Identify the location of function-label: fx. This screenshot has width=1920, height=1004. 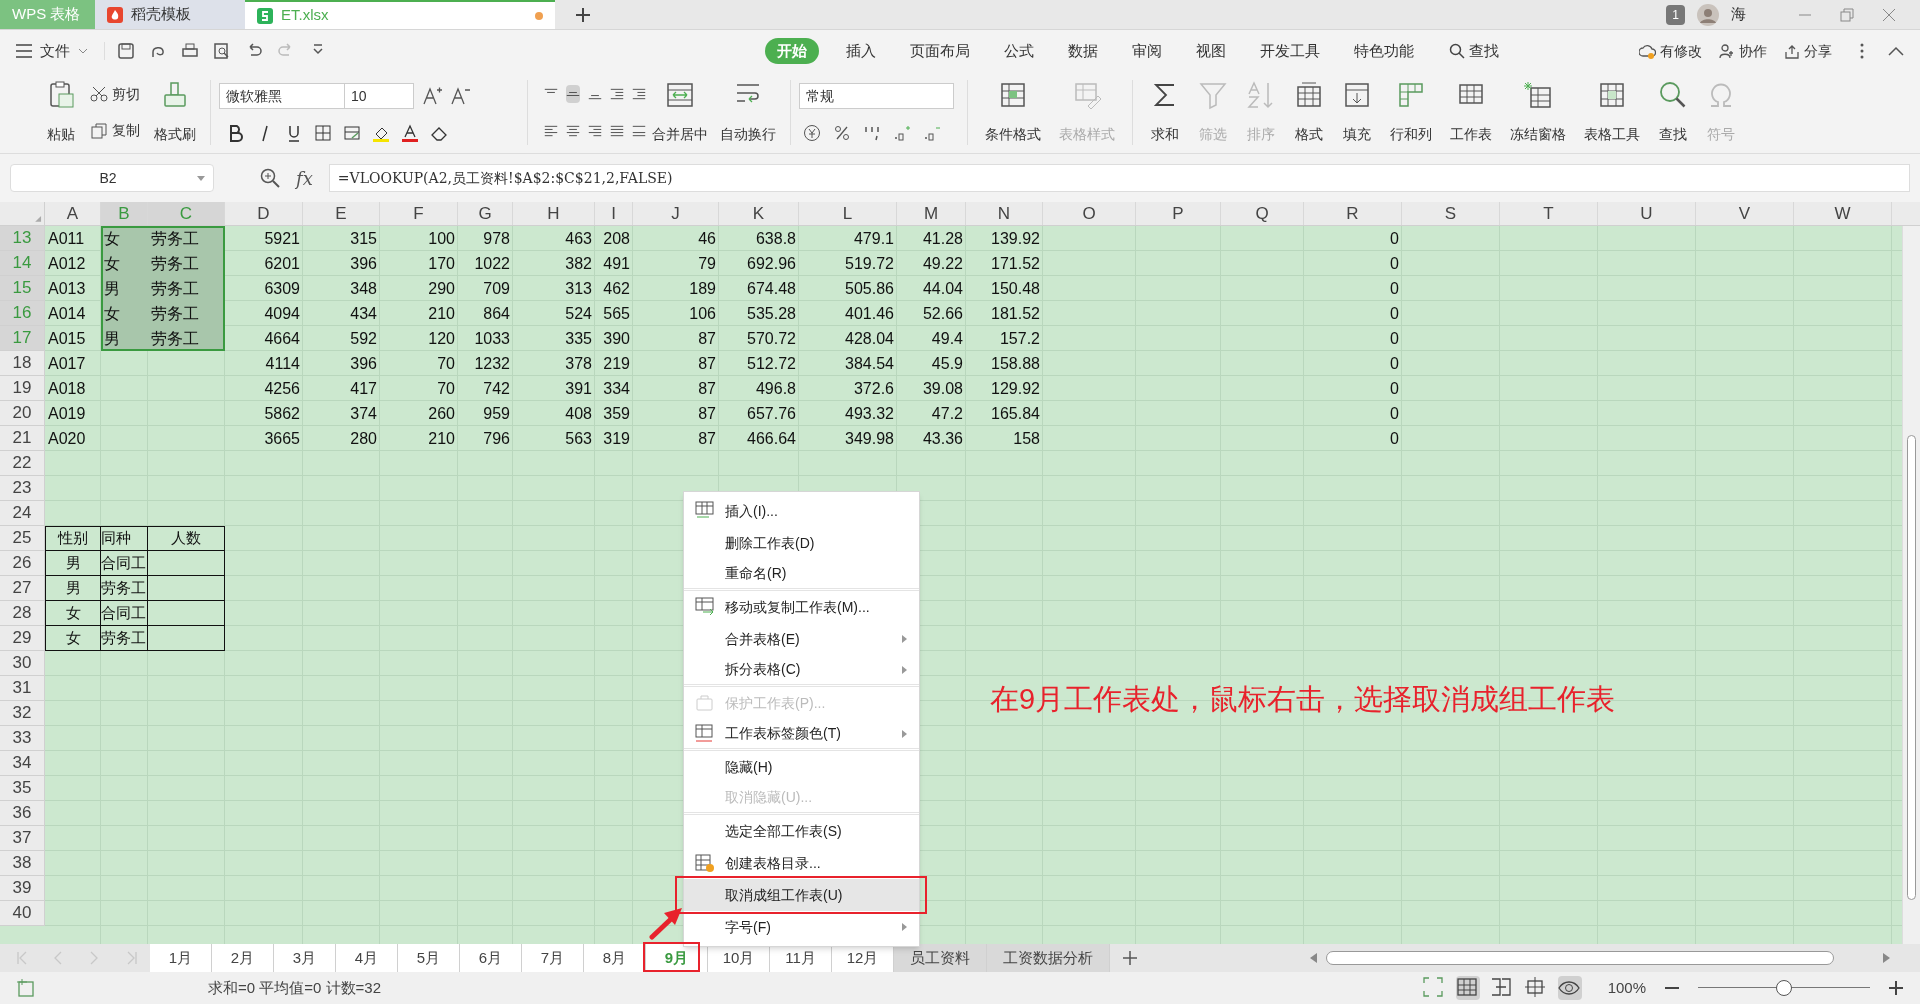
(304, 178).